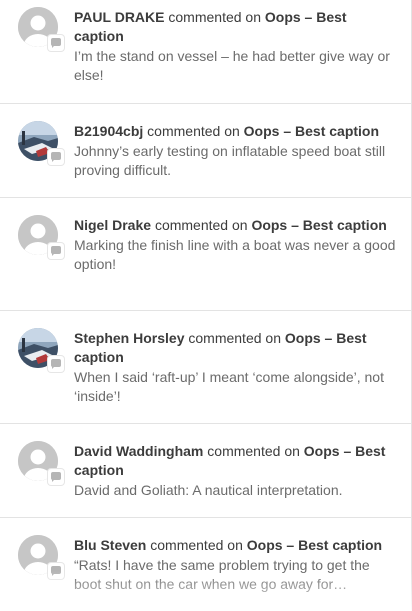  Describe the element at coordinates (129, 338) in the screenshot. I see `author-link: Stephen Horsley` at that location.